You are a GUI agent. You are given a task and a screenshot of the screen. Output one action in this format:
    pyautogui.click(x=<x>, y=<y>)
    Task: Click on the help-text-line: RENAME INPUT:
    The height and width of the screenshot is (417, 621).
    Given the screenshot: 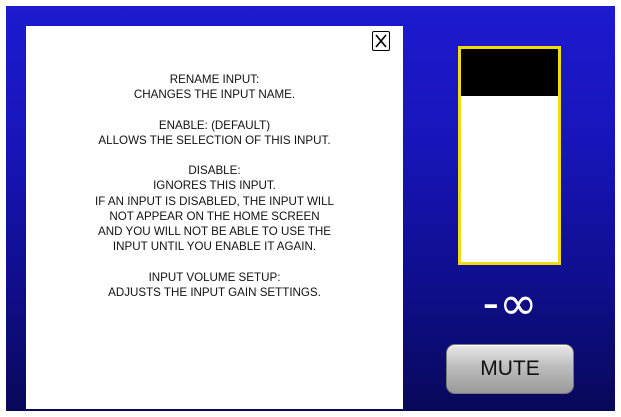 What is the action you would take?
    pyautogui.click(x=214, y=79)
    